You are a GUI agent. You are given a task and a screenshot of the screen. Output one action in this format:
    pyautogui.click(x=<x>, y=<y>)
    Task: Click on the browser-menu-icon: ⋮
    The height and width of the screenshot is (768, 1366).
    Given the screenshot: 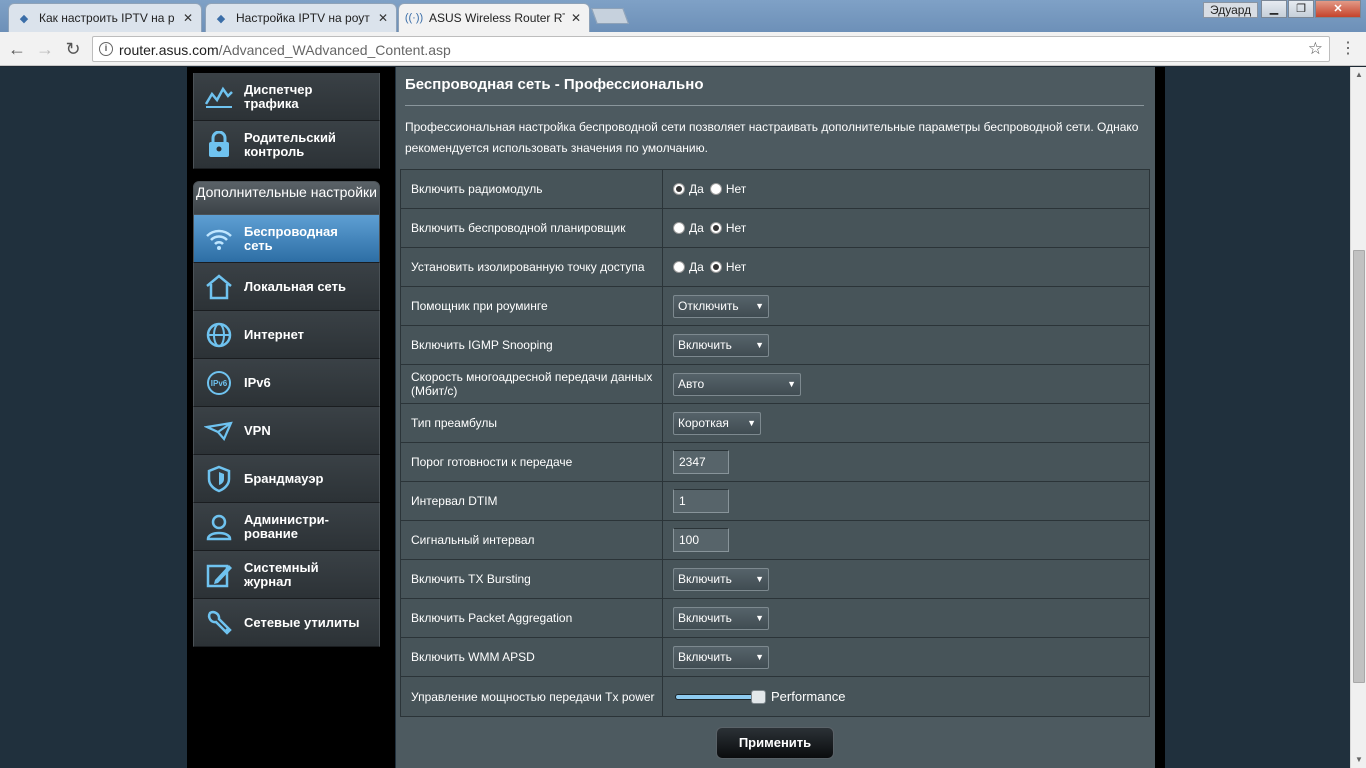 What is the action you would take?
    pyautogui.click(x=1348, y=49)
    